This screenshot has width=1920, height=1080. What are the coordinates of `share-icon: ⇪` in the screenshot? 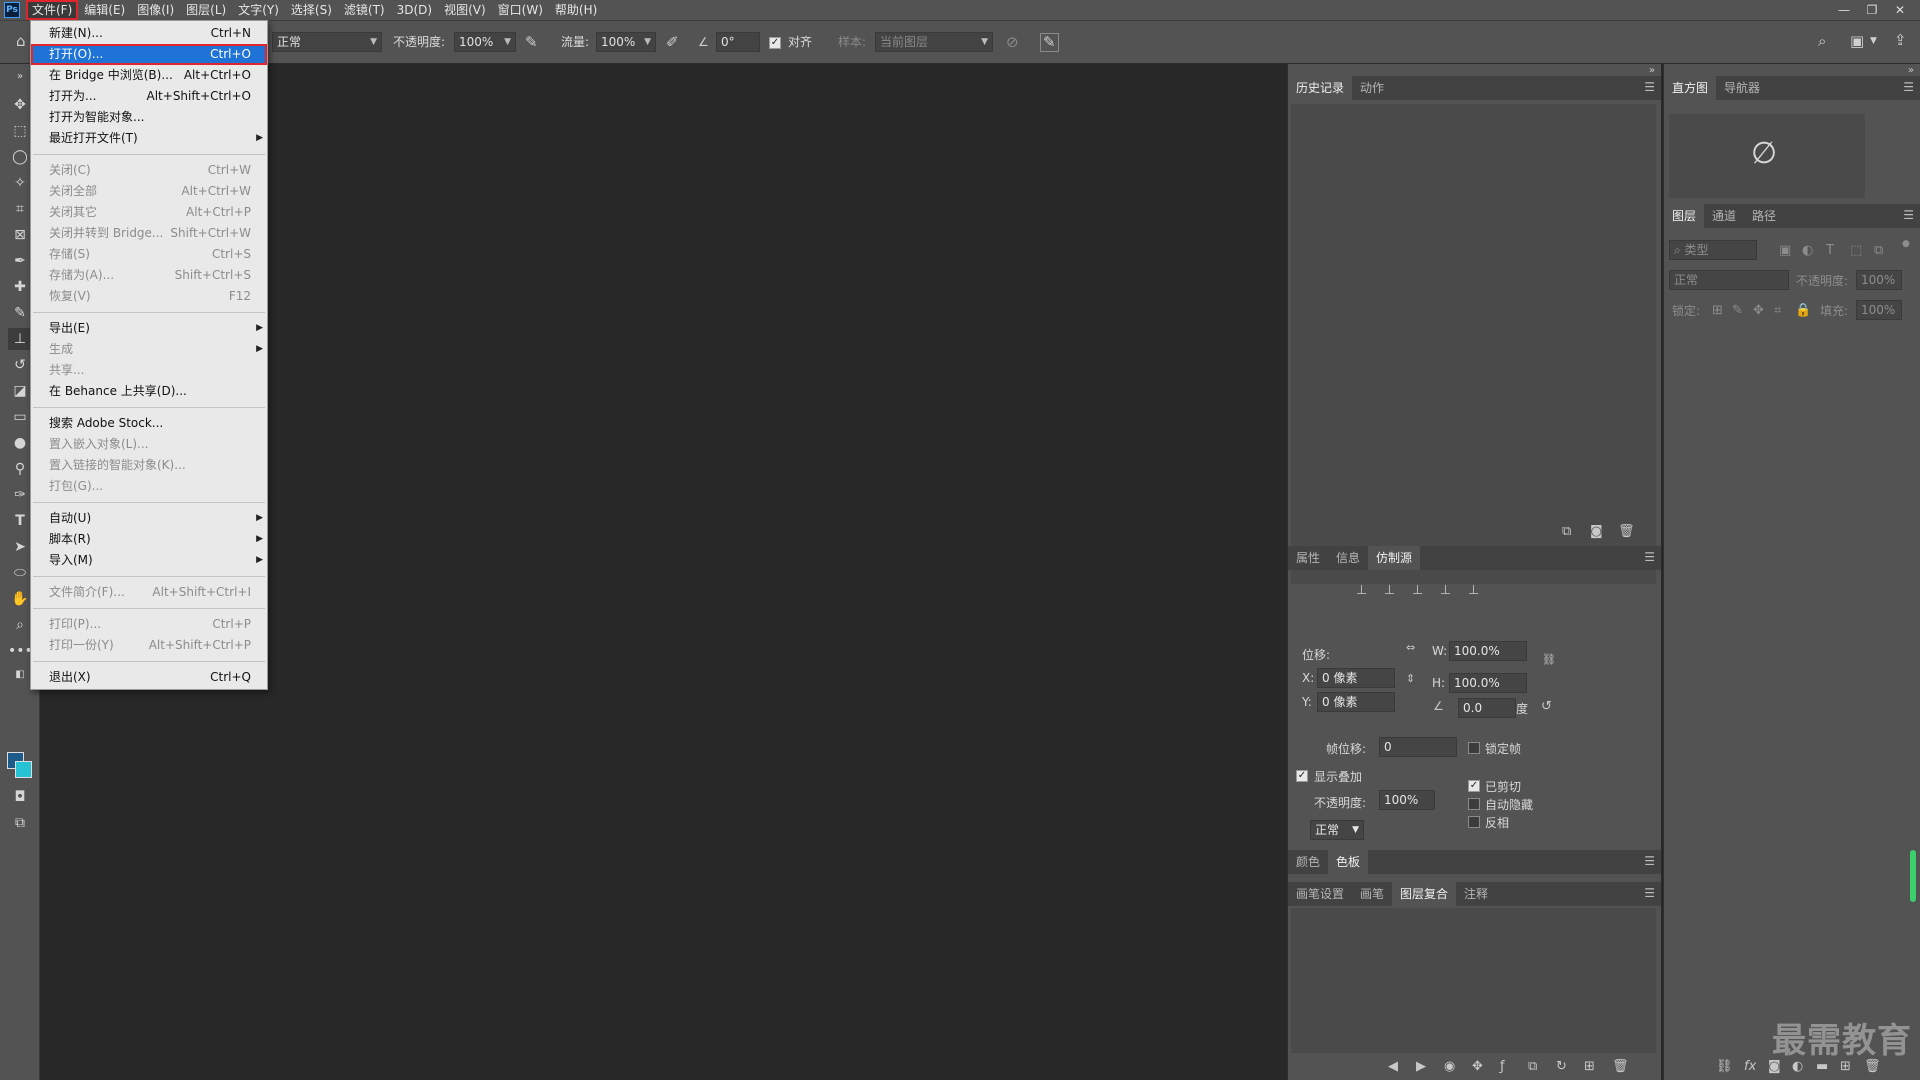 It's located at (1900, 40).